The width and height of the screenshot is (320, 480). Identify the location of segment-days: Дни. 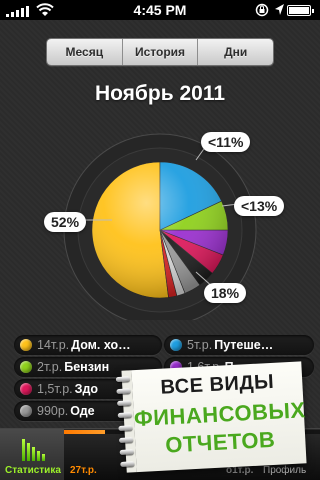
(235, 52).